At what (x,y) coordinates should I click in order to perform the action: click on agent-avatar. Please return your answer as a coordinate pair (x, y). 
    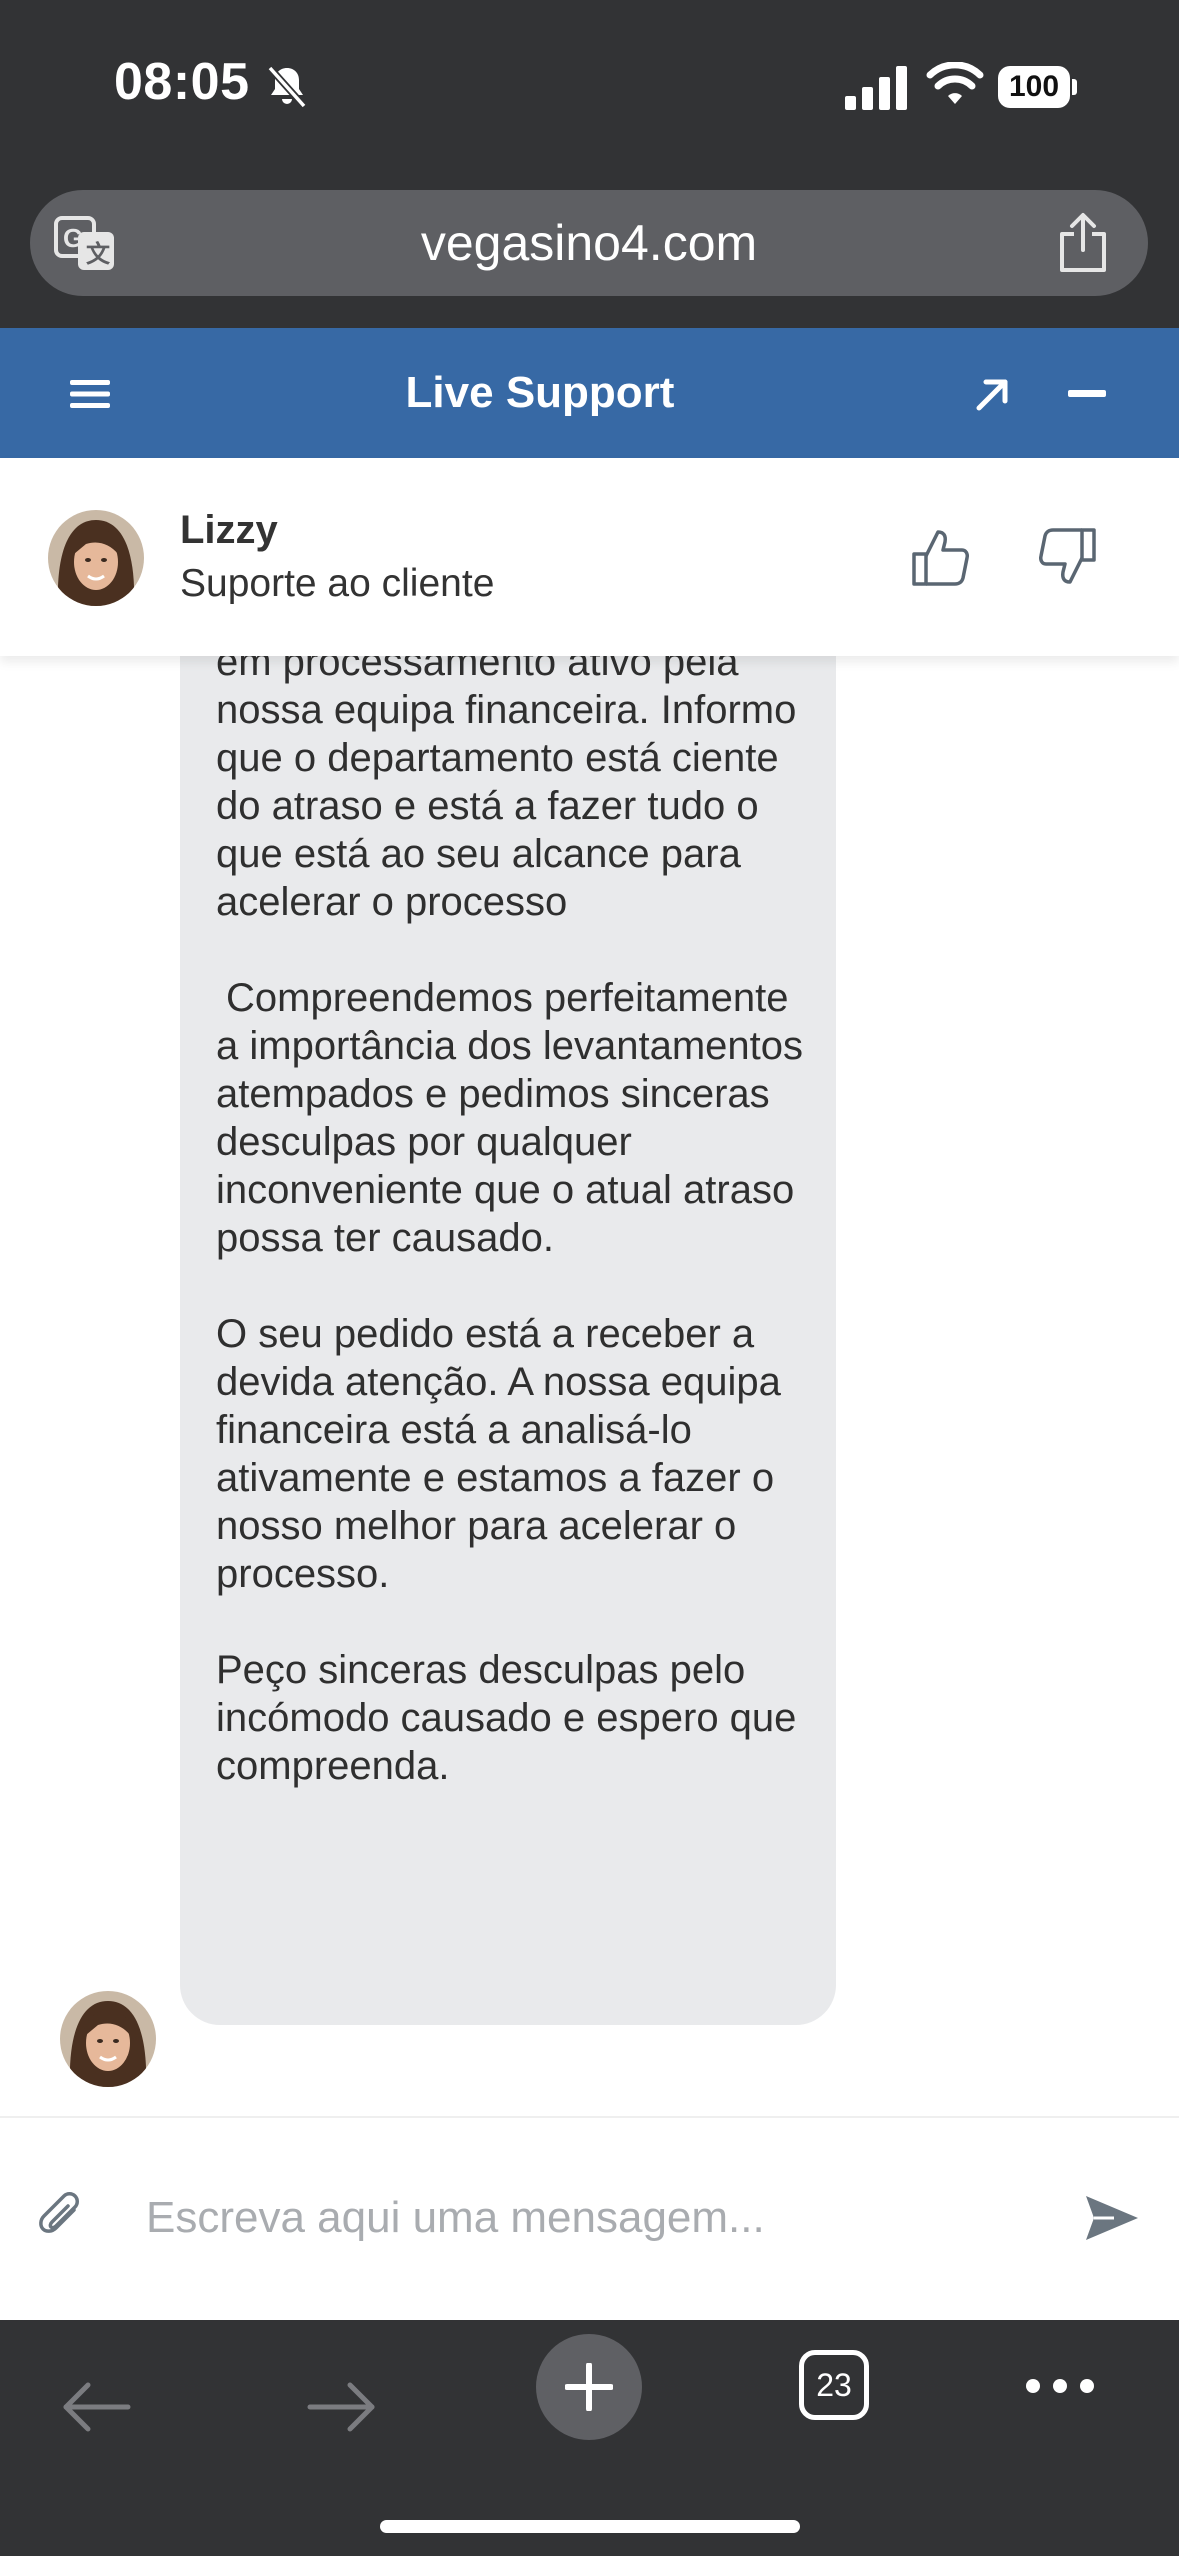
    Looking at the image, I should click on (96, 558).